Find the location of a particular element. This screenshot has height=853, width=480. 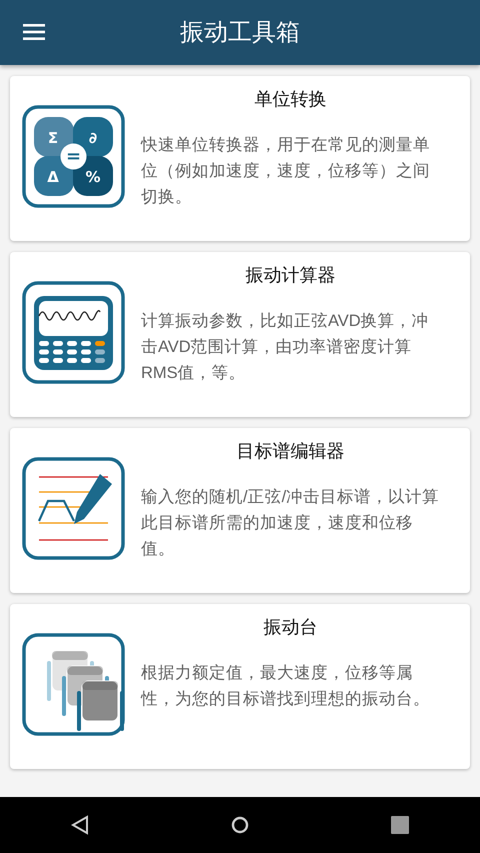

tool-description: 计算振动参数，比如正弦AVD换算，冲击AVD范围计算，由功率谱密度计算RMS值，等。 is located at coordinates (285, 347).